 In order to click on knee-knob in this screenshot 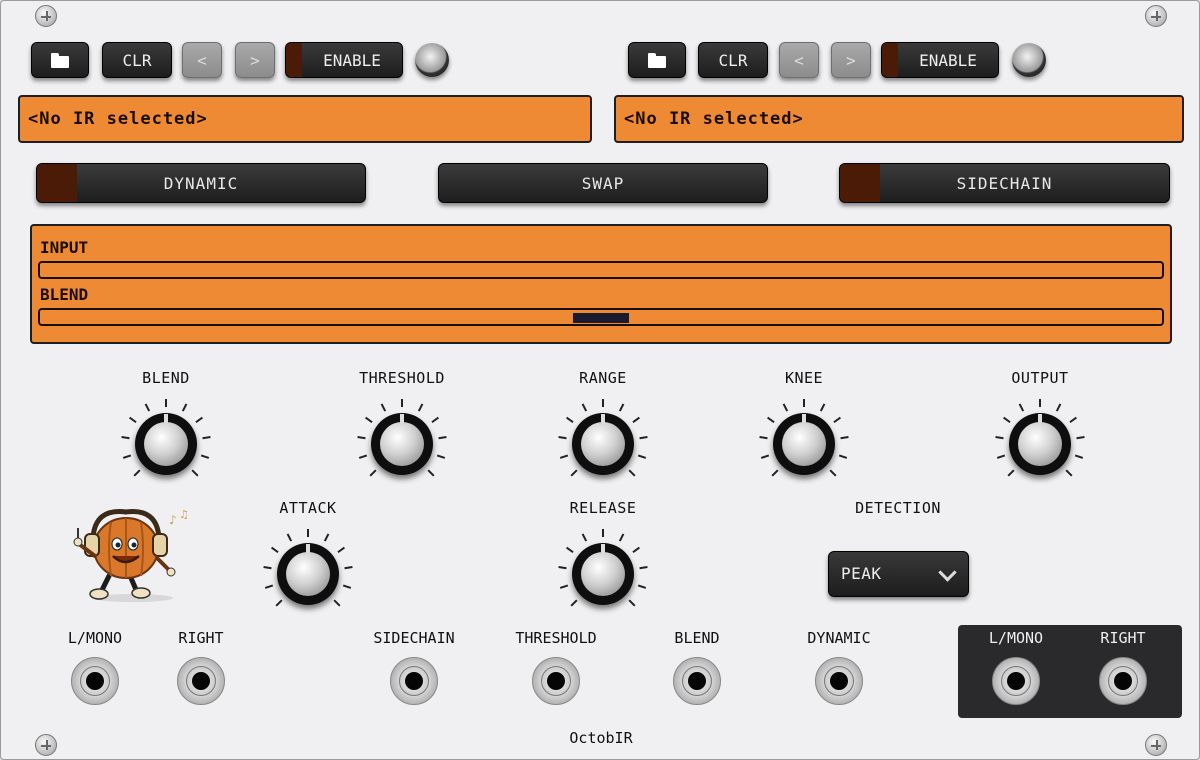, I will do `click(804, 444)`.